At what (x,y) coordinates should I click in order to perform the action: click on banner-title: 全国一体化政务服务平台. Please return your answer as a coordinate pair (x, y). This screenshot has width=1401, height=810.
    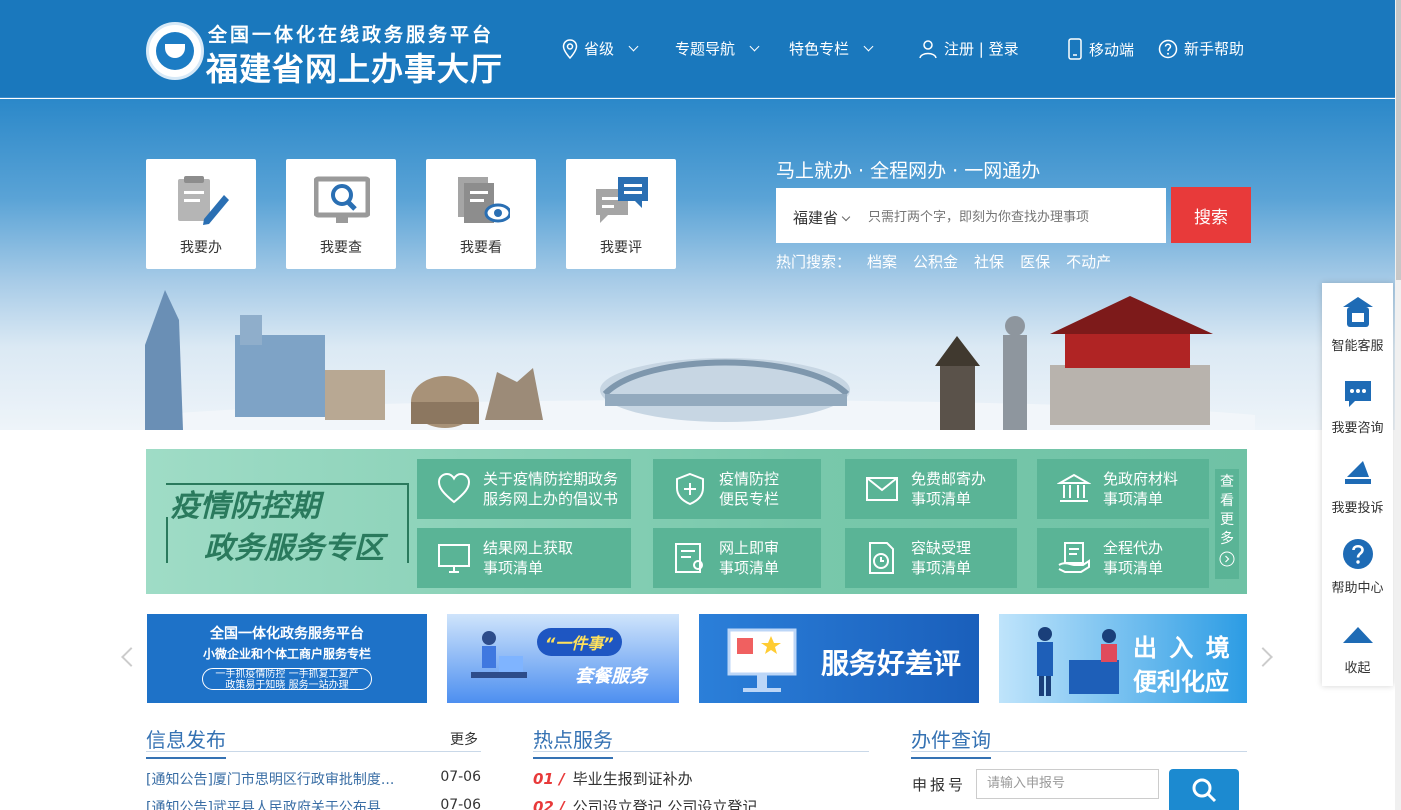
    Looking at the image, I should click on (287, 634).